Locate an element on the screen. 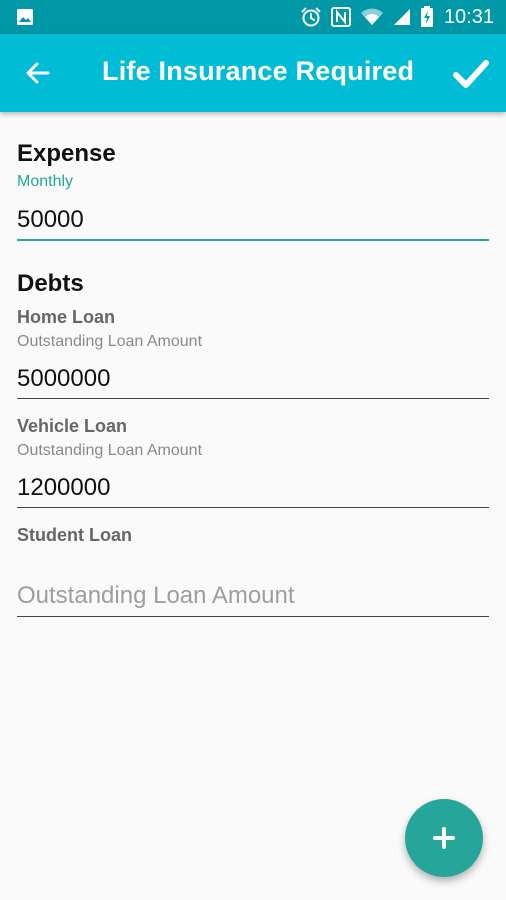 This screenshot has width=506, height=900. student-loan-amount-input is located at coordinates (253, 596).